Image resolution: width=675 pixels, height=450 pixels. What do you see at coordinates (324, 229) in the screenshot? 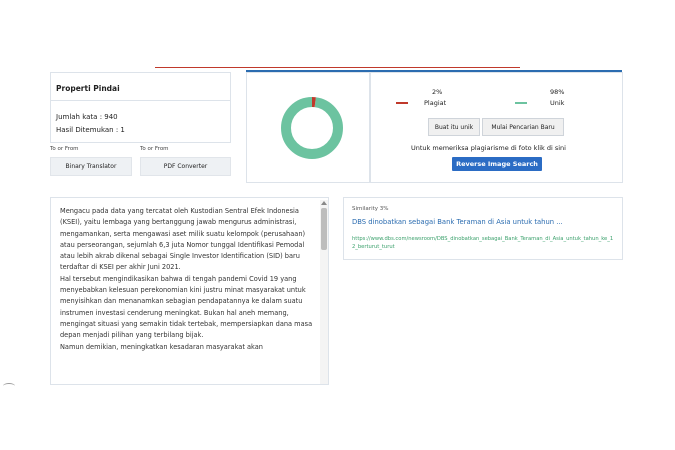
I see `article-scrollbar-thumb` at bounding box center [324, 229].